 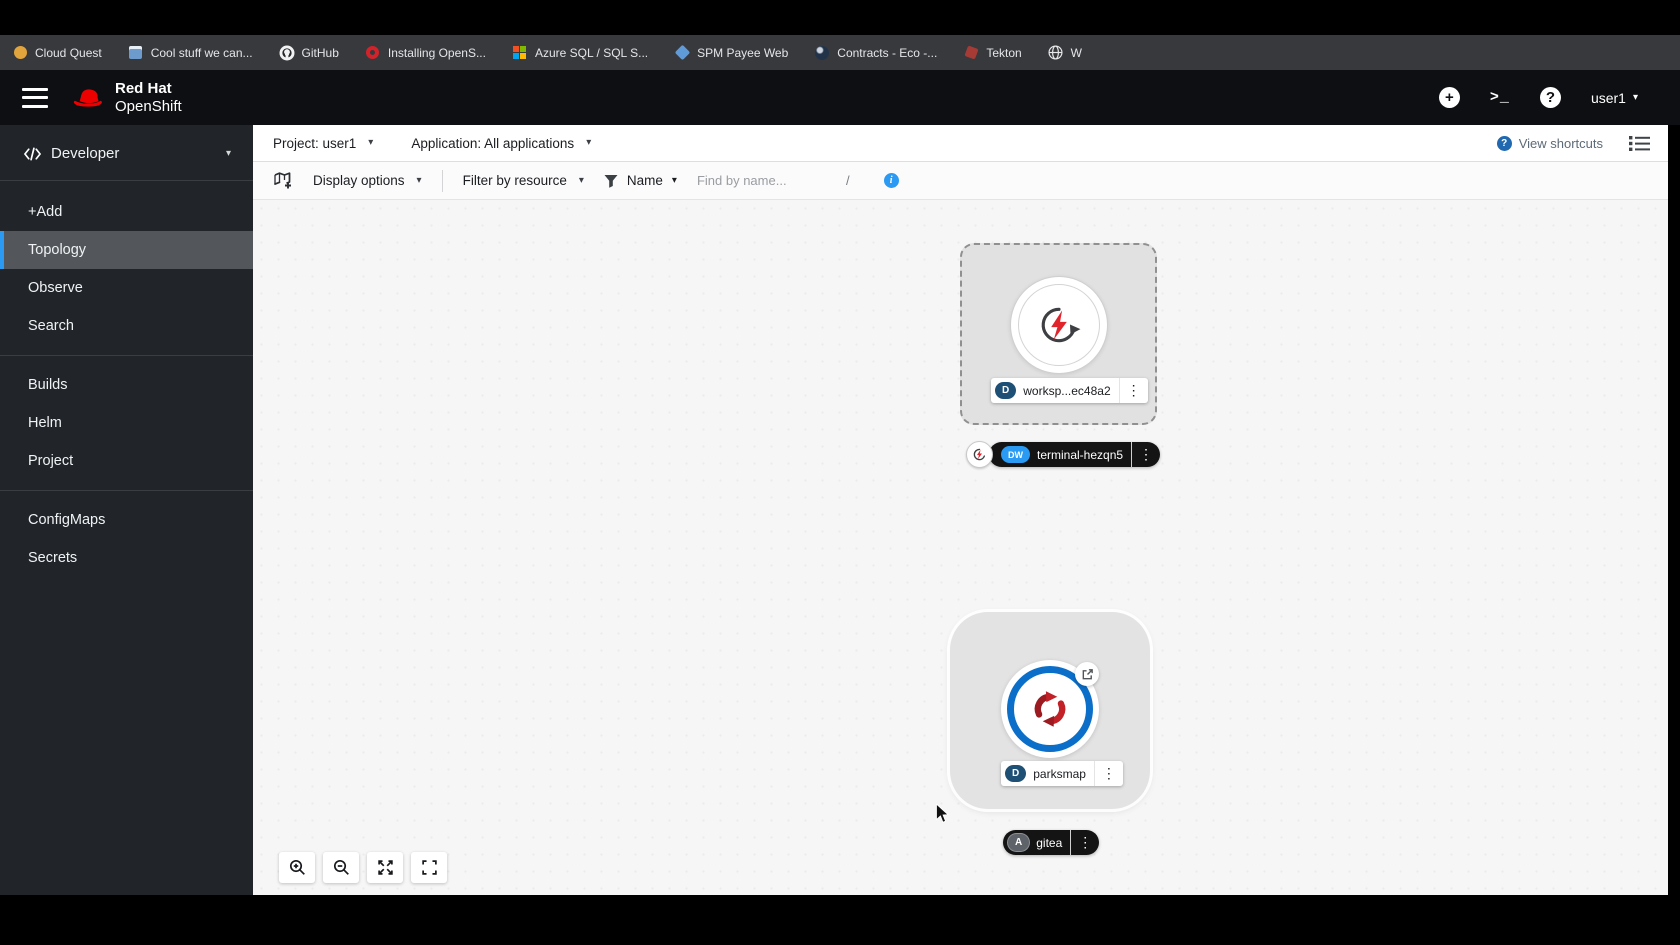 I want to click on workspace-node-inner, so click(x=1059, y=325).